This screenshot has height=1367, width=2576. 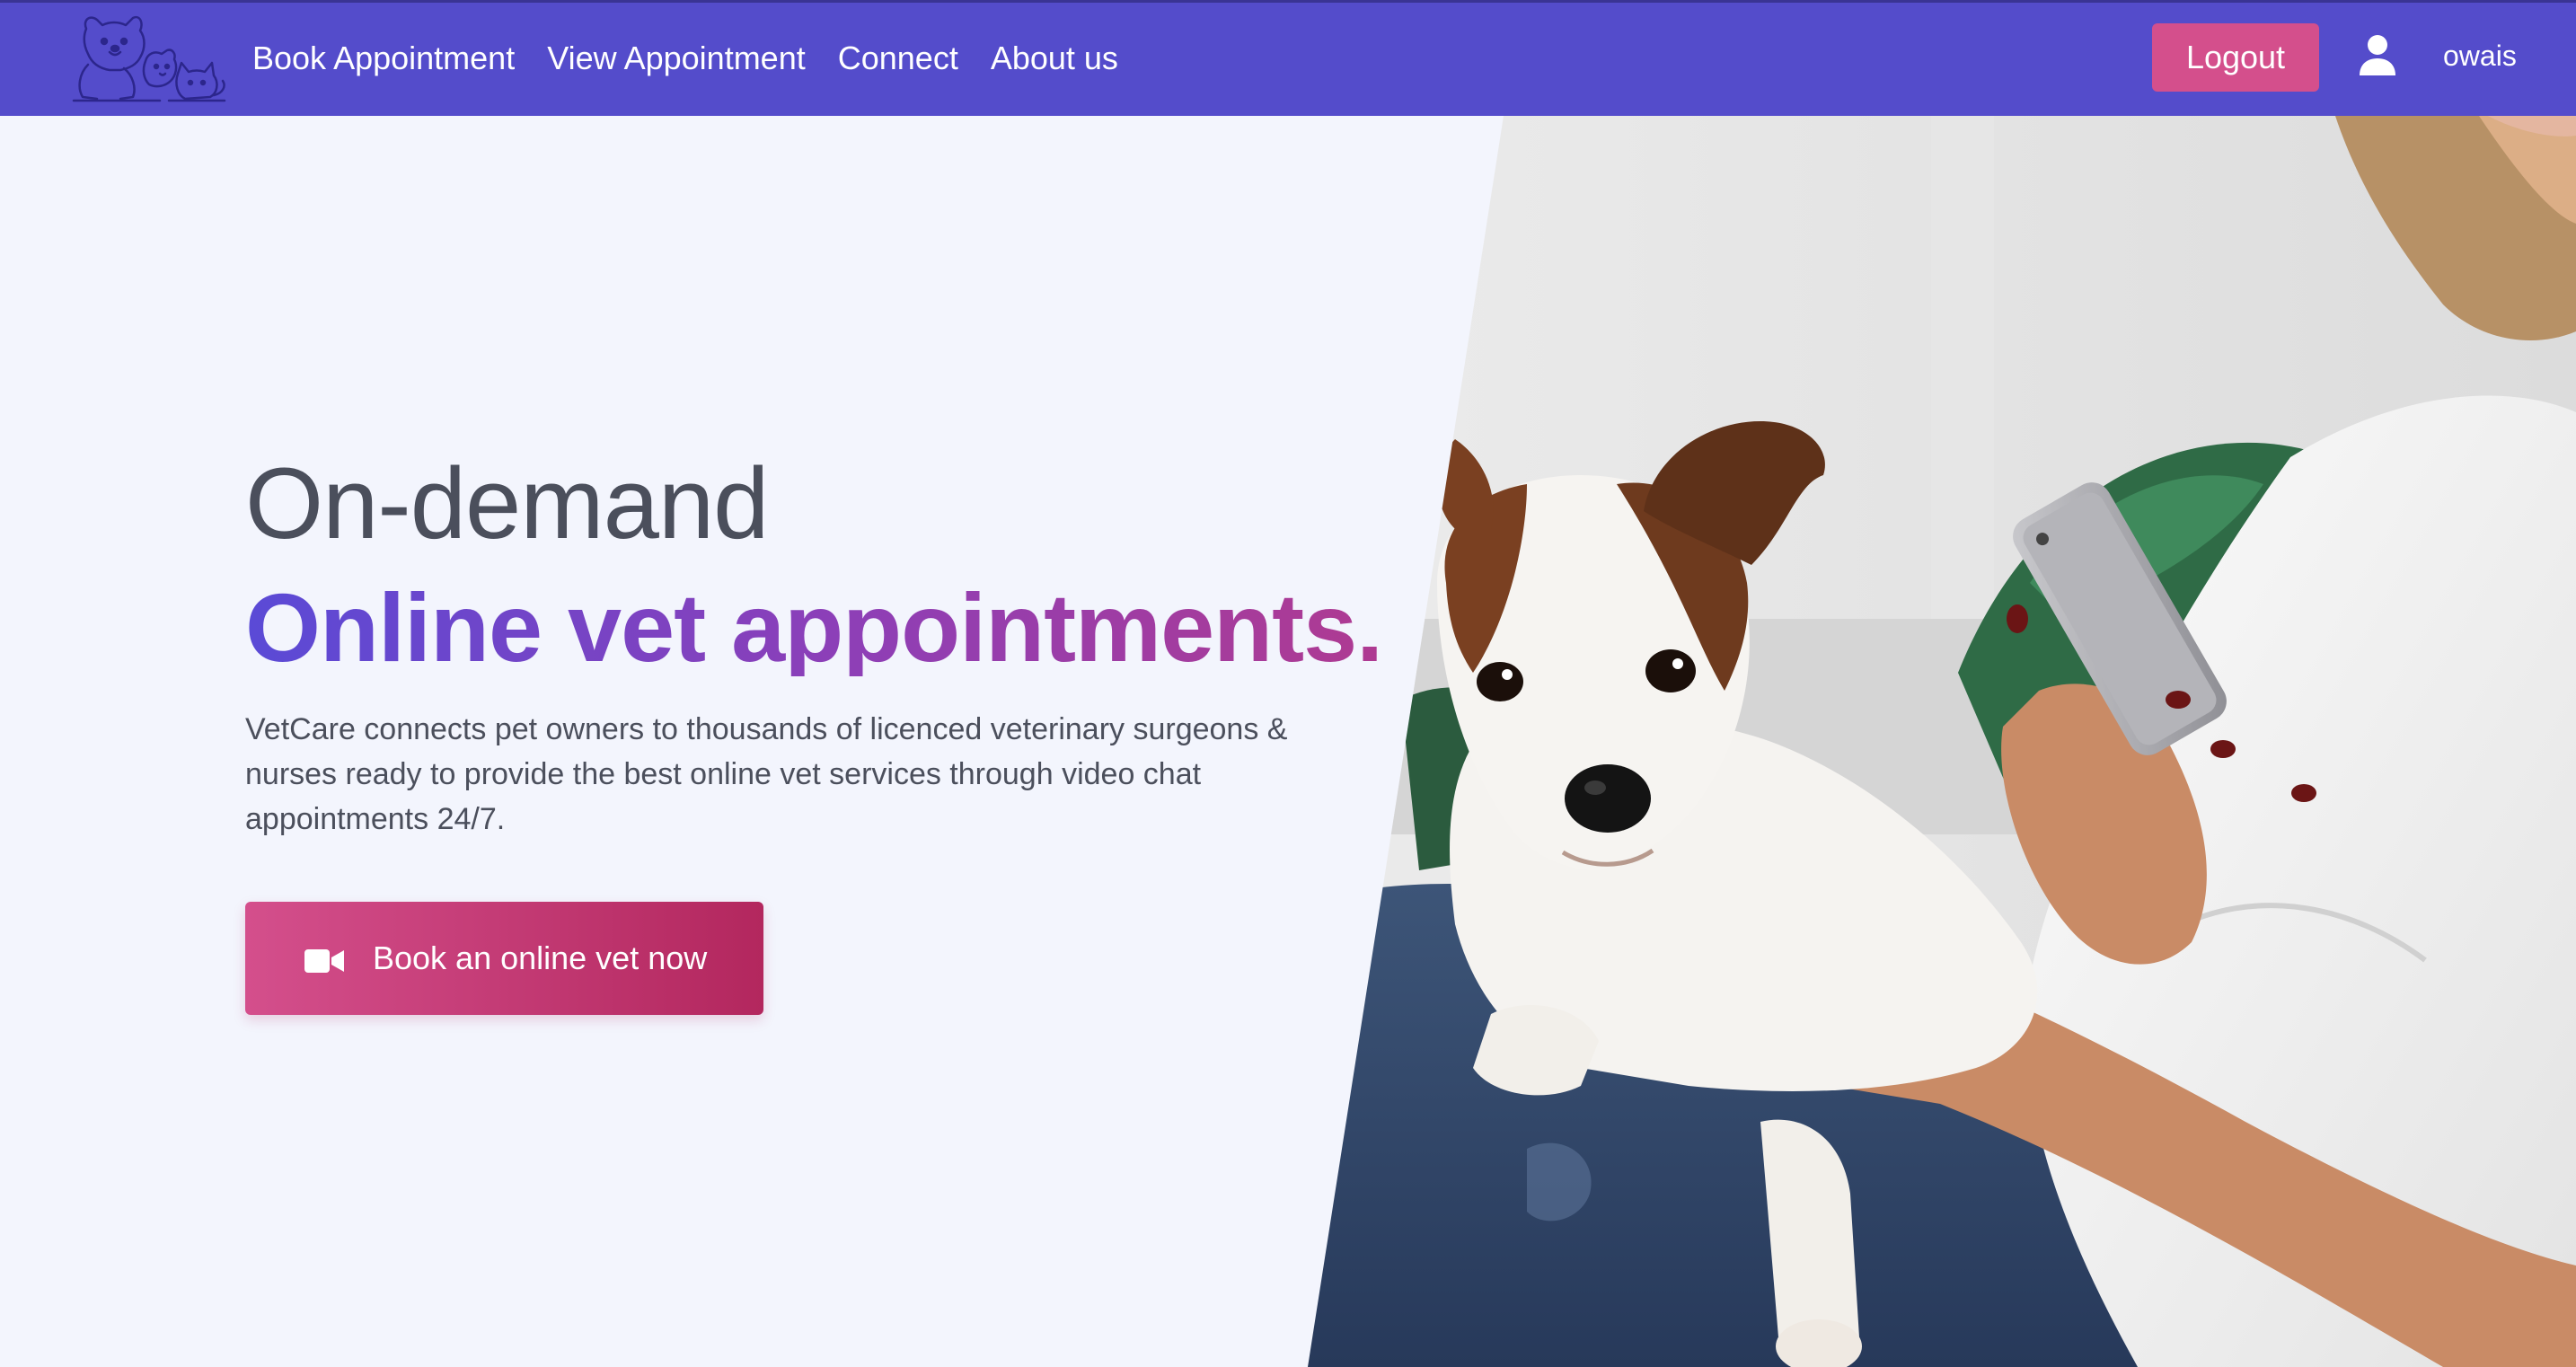 What do you see at coordinates (829, 627) in the screenshot?
I see `hero-heading: Online vet appointments.` at bounding box center [829, 627].